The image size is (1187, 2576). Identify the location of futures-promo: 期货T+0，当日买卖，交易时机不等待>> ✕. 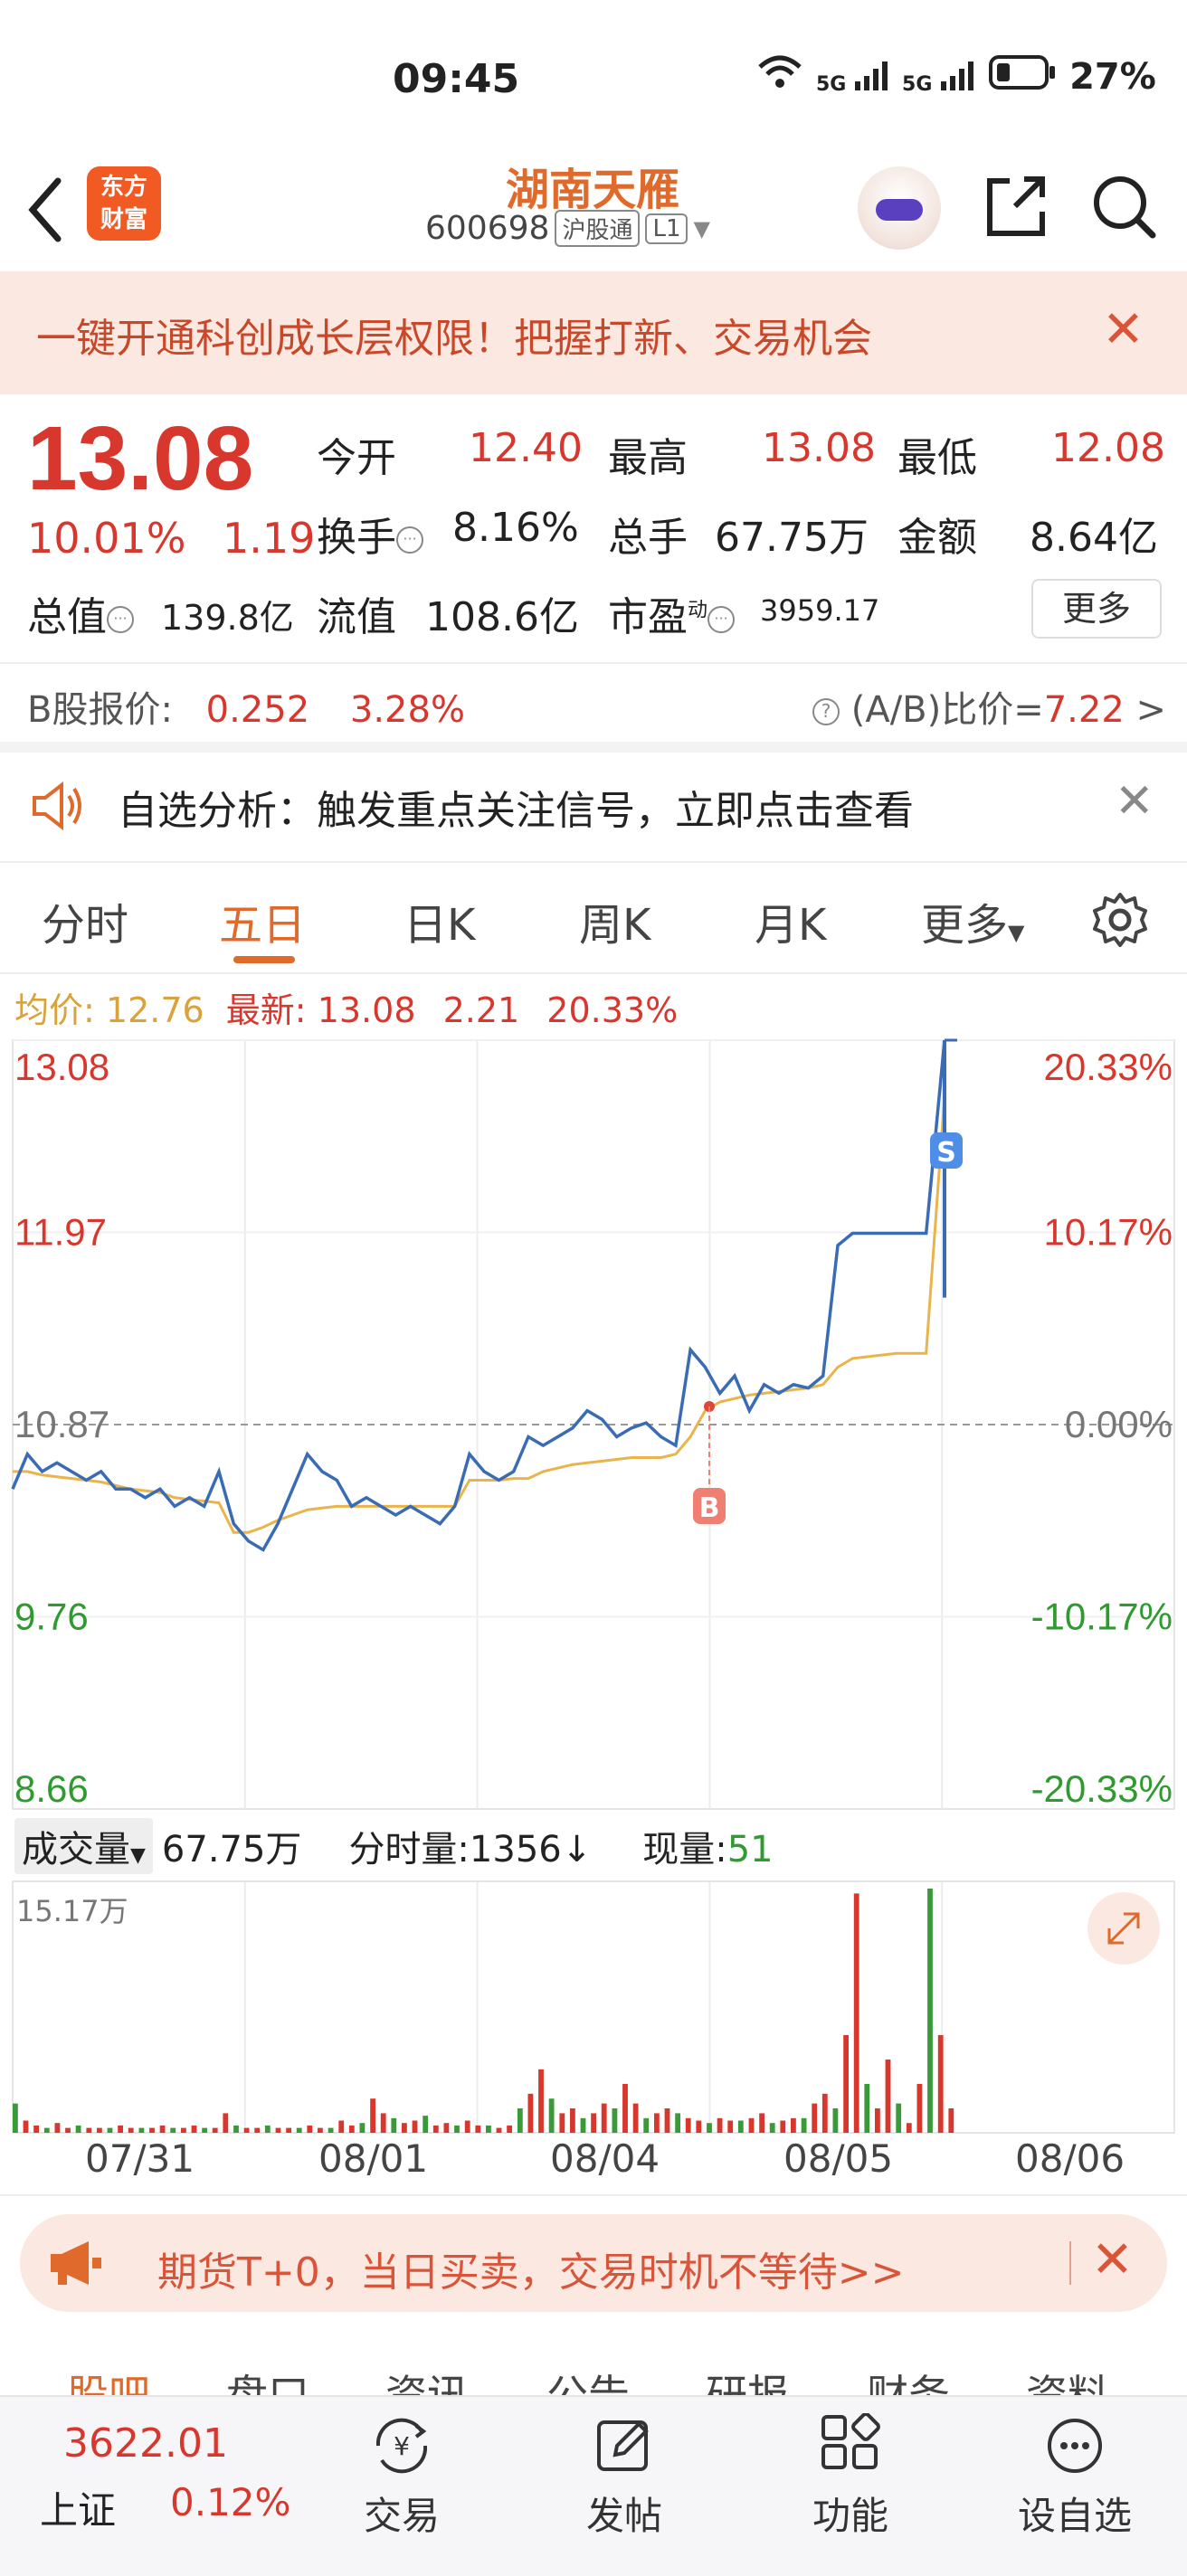
(593, 2263).